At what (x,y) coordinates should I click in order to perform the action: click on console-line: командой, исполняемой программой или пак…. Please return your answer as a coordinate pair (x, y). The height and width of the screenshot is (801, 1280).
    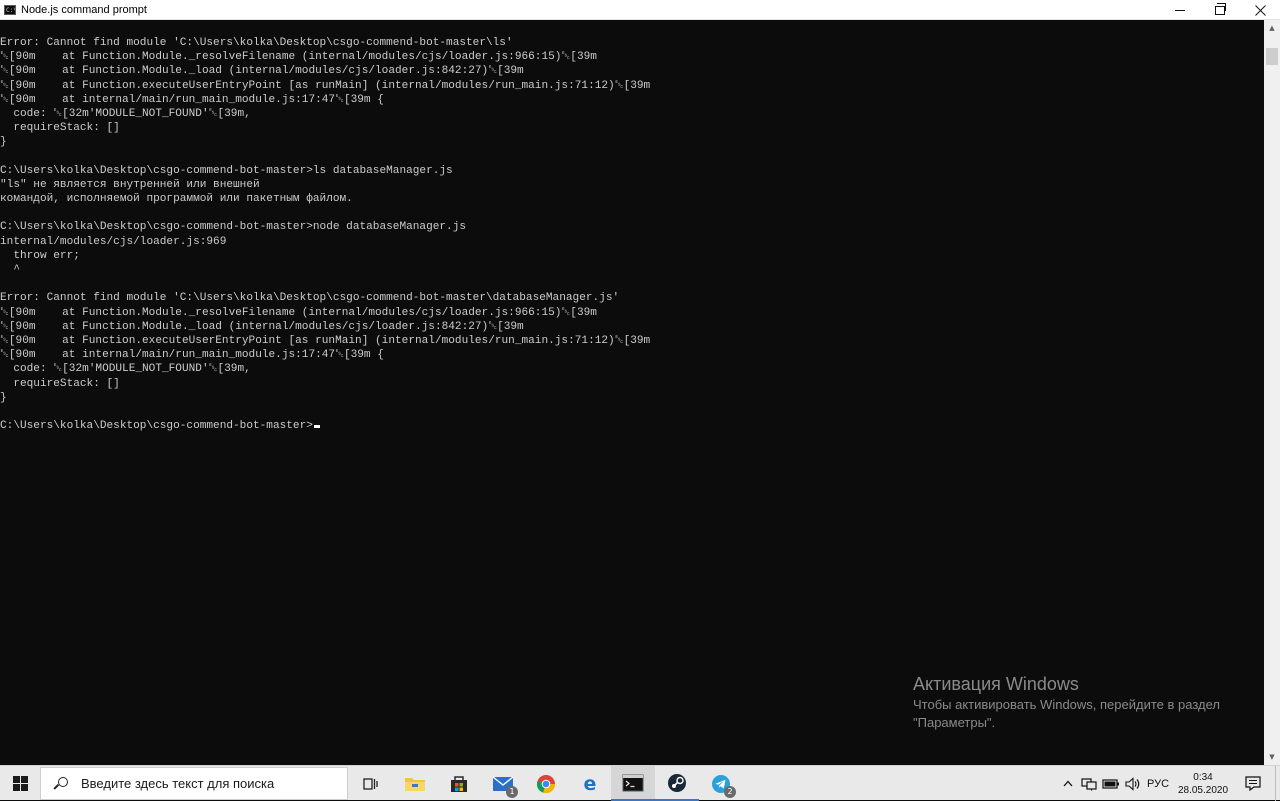
    Looking at the image, I should click on (325, 199).